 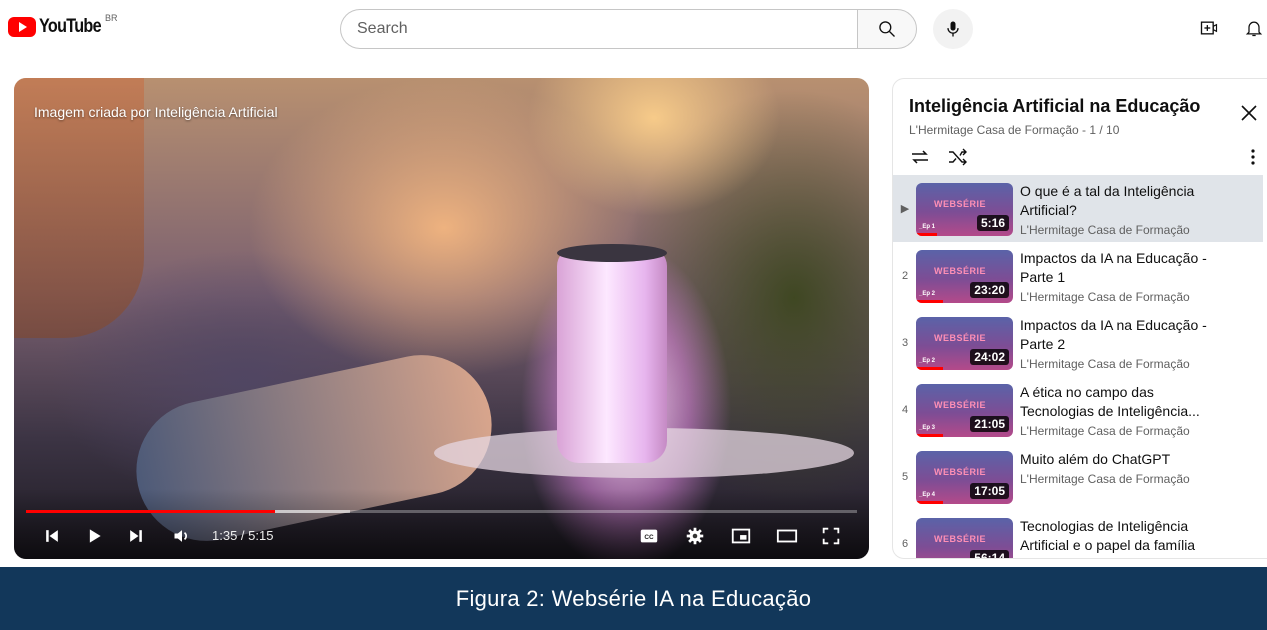 I want to click on video-thumbnail: WEBSÉRIE _Ep 3 21:05, so click(x=964, y=410).